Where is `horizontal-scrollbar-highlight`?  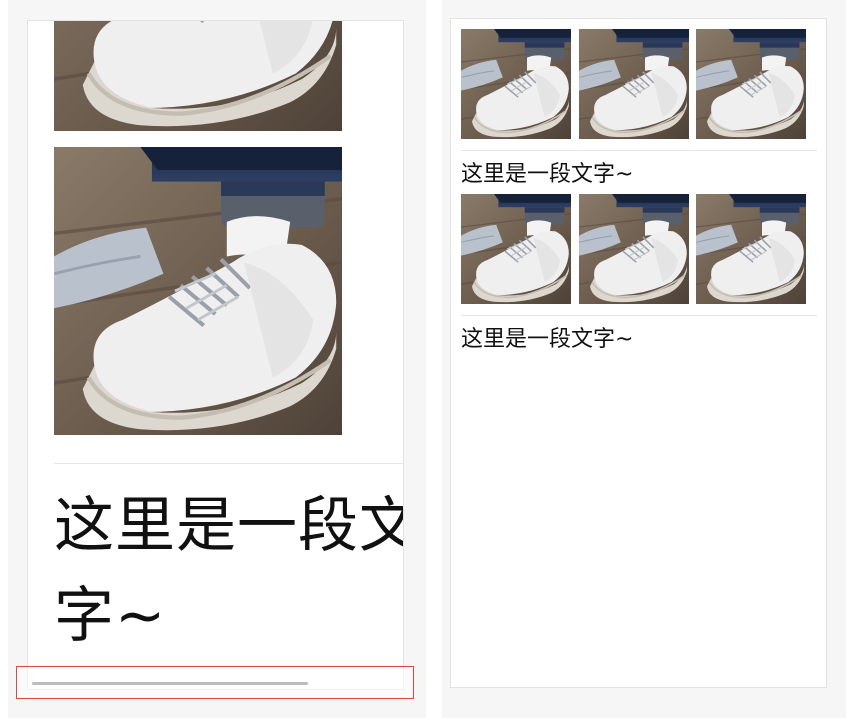
horizontal-scrollbar-highlight is located at coordinates (215, 682).